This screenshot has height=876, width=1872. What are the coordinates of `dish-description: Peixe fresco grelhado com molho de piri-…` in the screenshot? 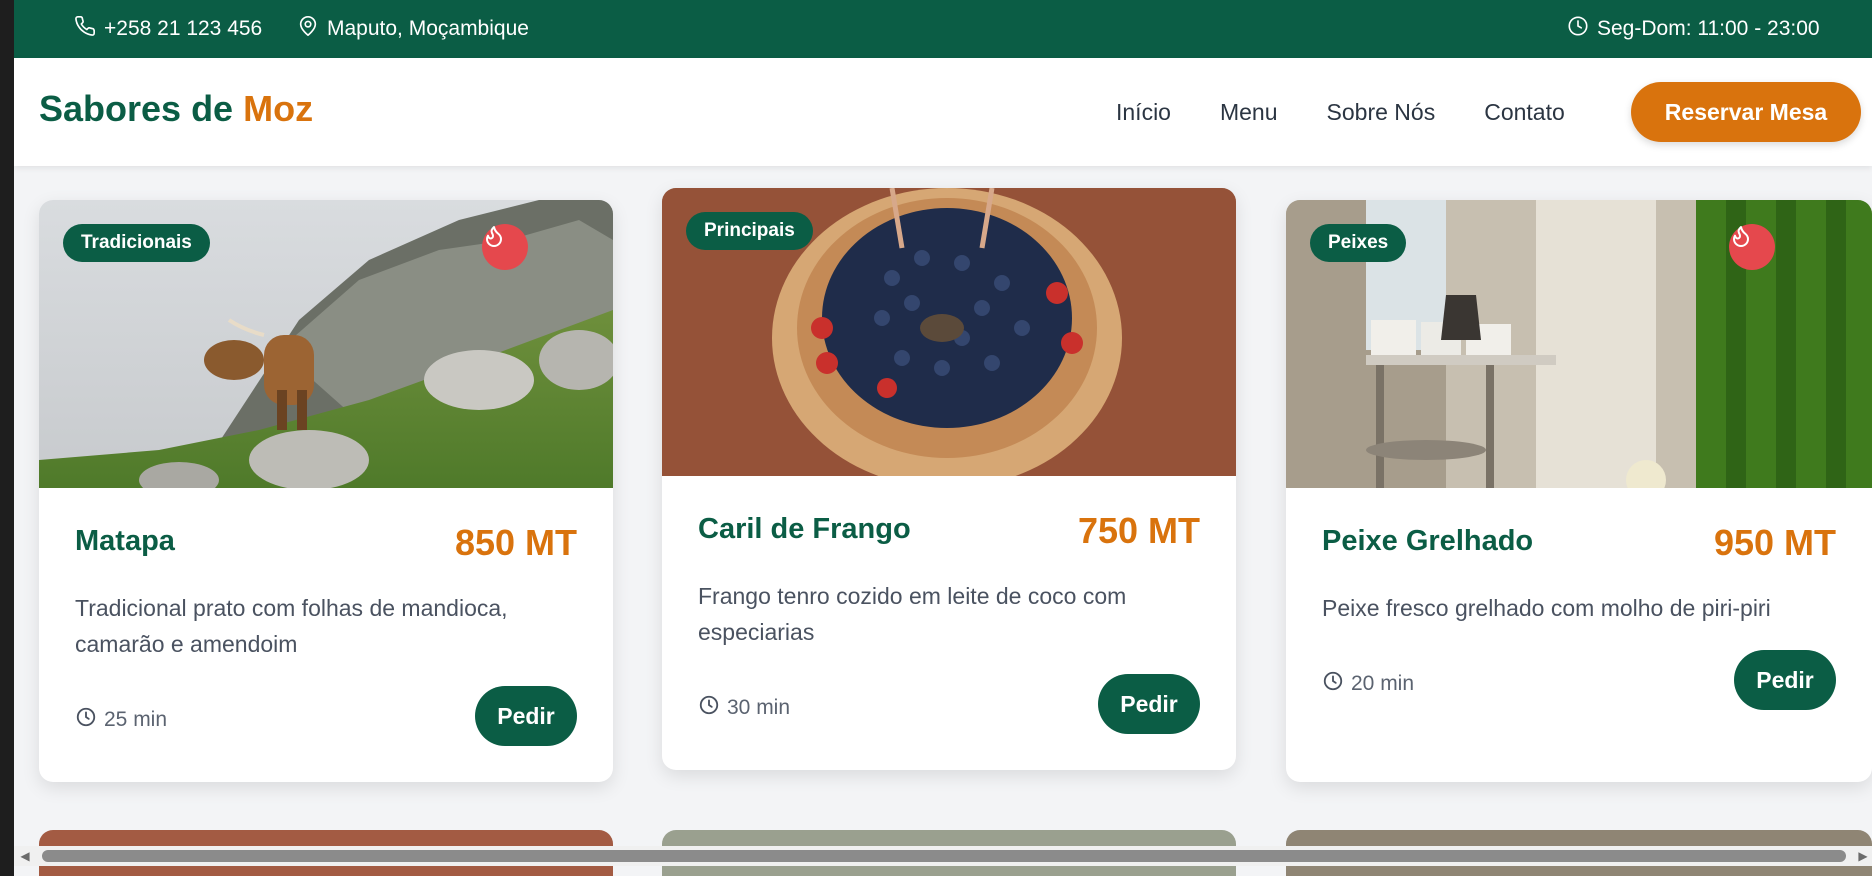 It's located at (1546, 608).